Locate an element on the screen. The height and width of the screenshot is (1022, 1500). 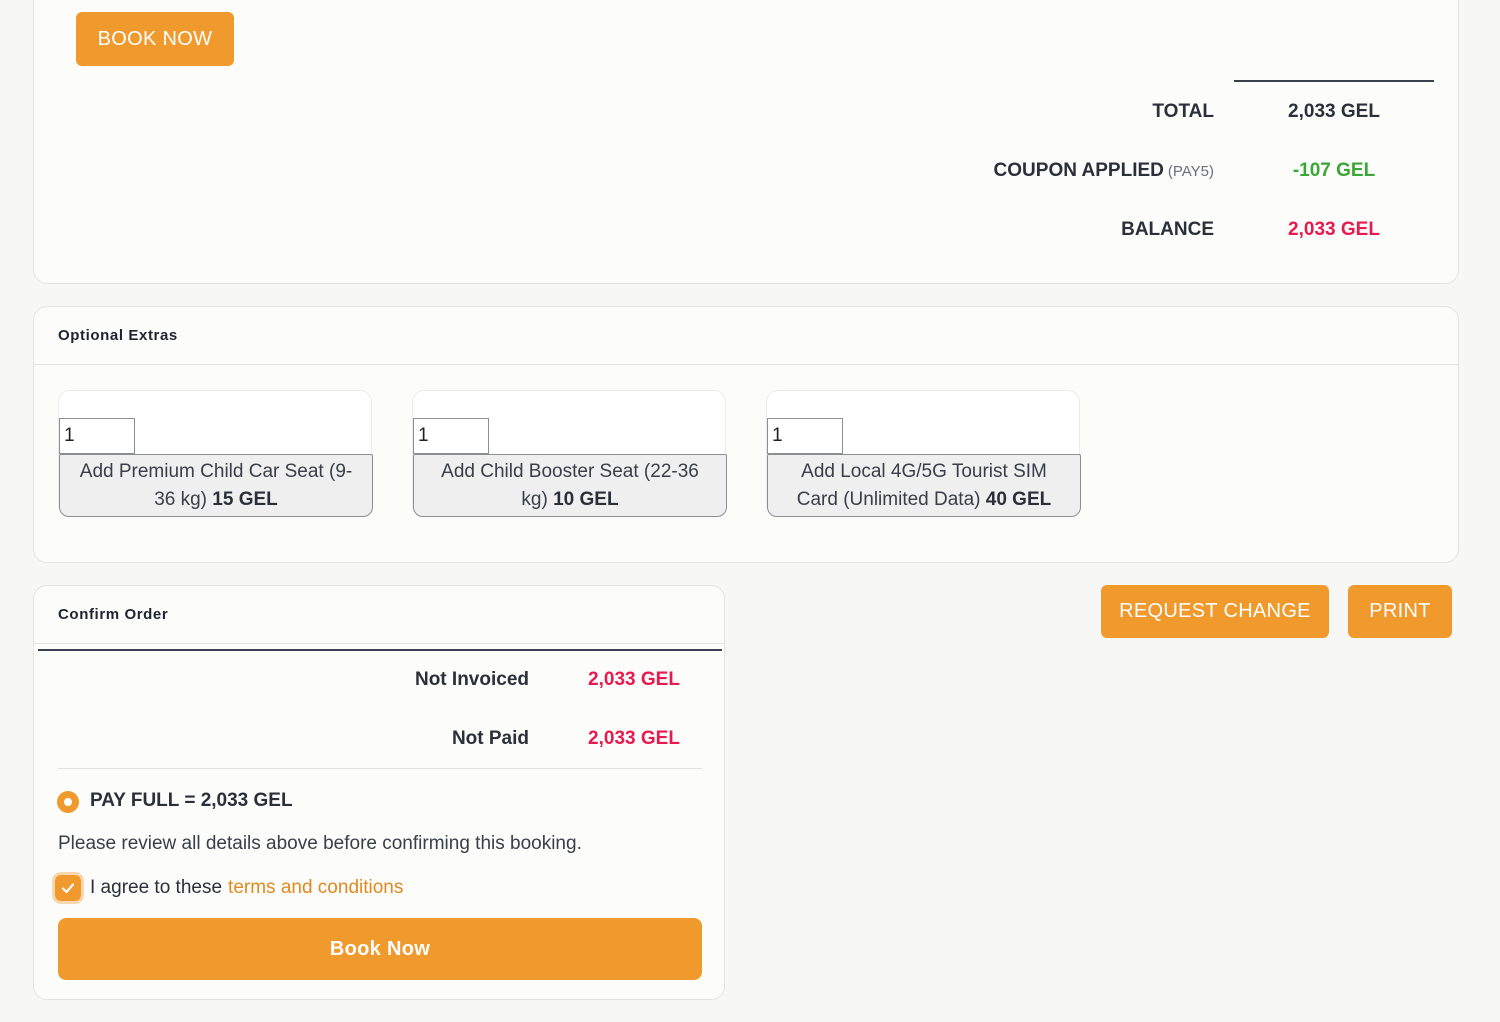
balance-value: 2,033 GEL is located at coordinates (1334, 229).